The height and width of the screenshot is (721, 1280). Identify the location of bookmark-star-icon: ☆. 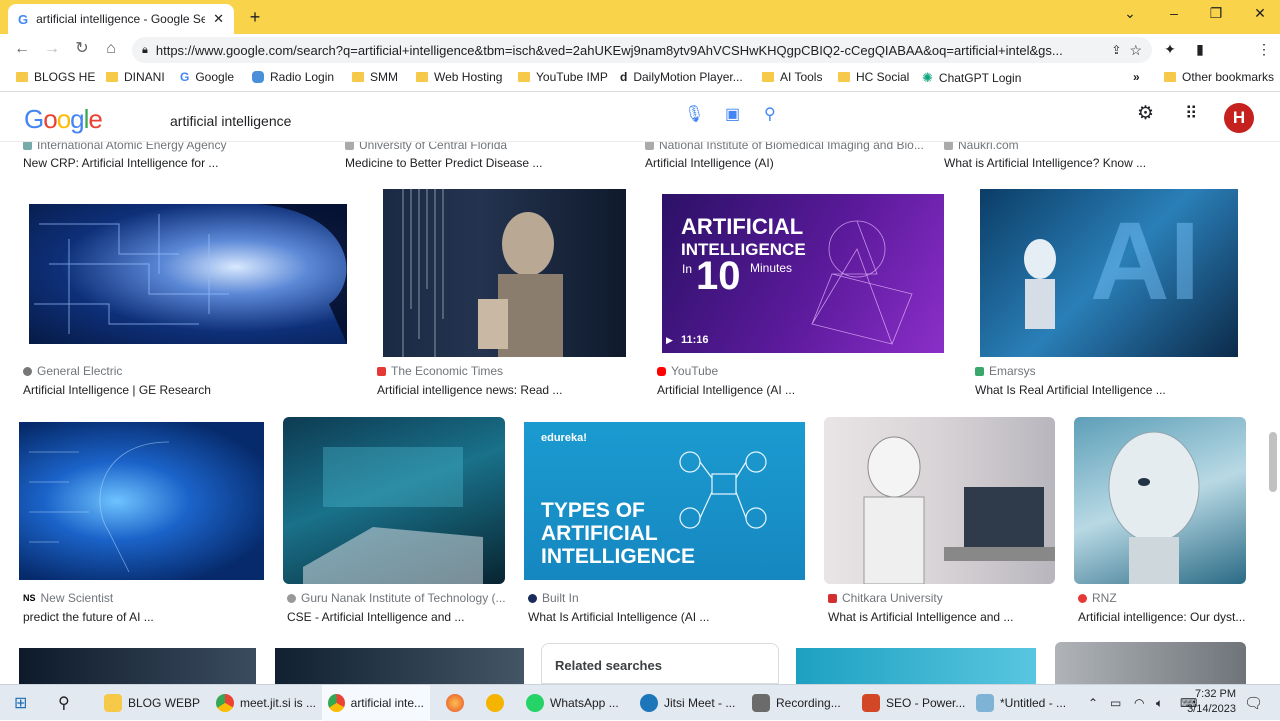
(1135, 50).